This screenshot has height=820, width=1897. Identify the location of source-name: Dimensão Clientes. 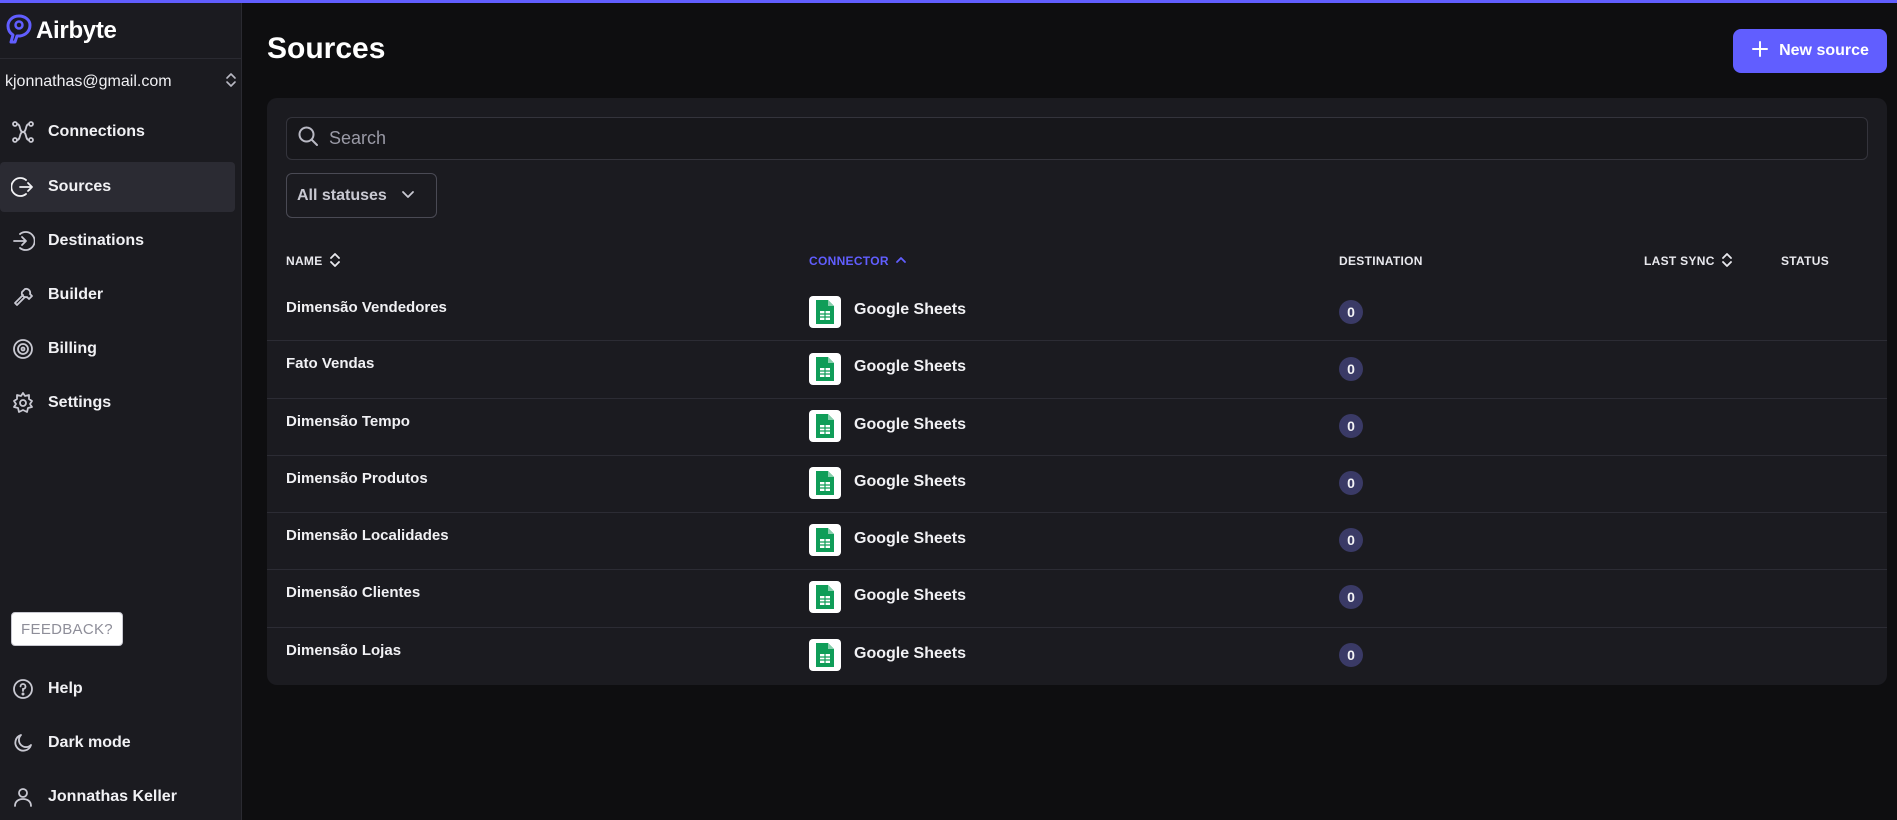
(353, 592).